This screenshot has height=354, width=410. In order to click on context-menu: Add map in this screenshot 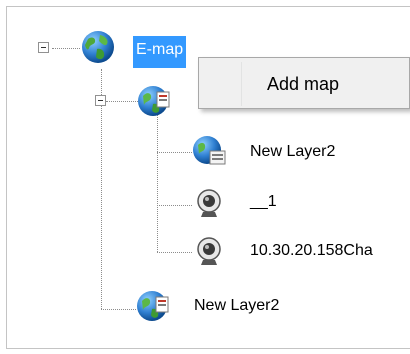, I will do `click(304, 83)`.